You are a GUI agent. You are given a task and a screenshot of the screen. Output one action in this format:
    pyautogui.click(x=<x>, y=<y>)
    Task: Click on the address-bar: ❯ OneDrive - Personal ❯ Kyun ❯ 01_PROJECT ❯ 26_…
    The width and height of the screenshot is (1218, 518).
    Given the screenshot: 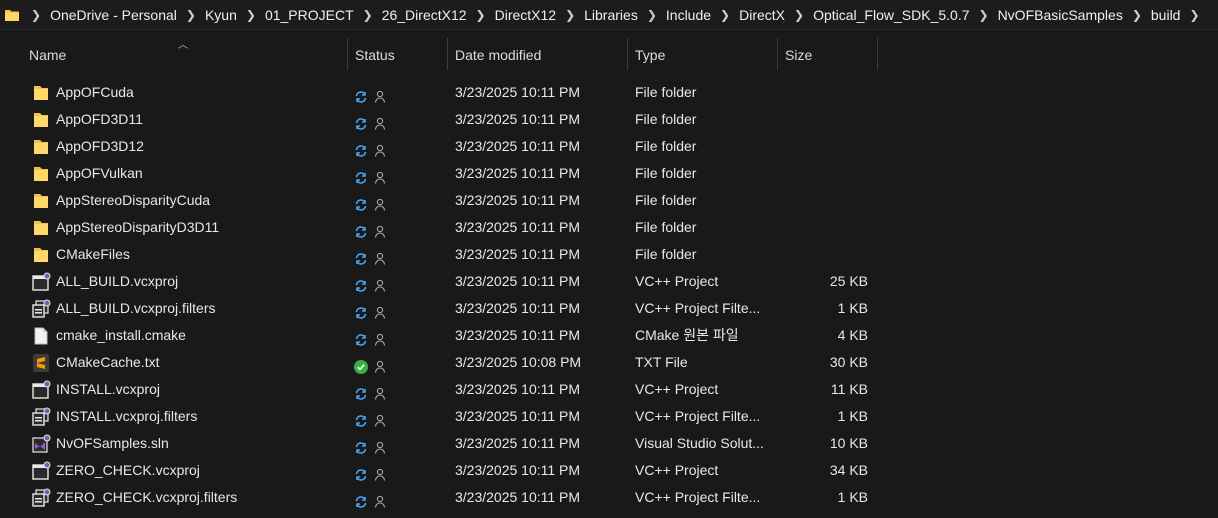 What is the action you would take?
    pyautogui.click(x=609, y=15)
    